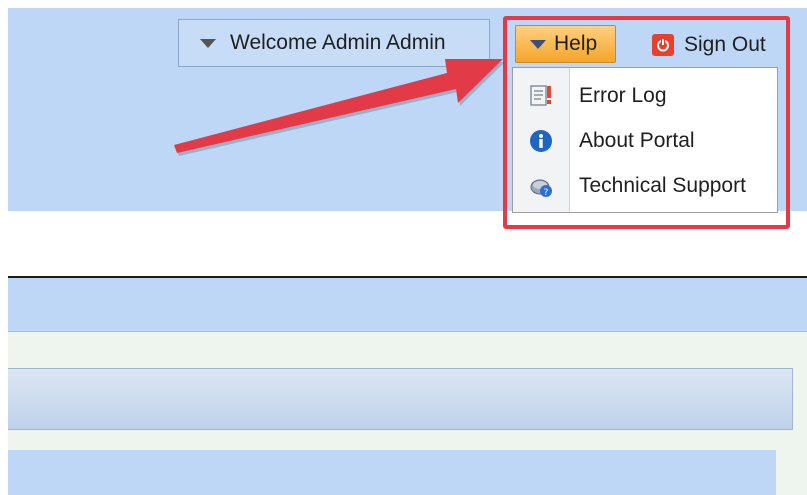  What do you see at coordinates (576, 43) in the screenshot?
I see `help-label: Help` at bounding box center [576, 43].